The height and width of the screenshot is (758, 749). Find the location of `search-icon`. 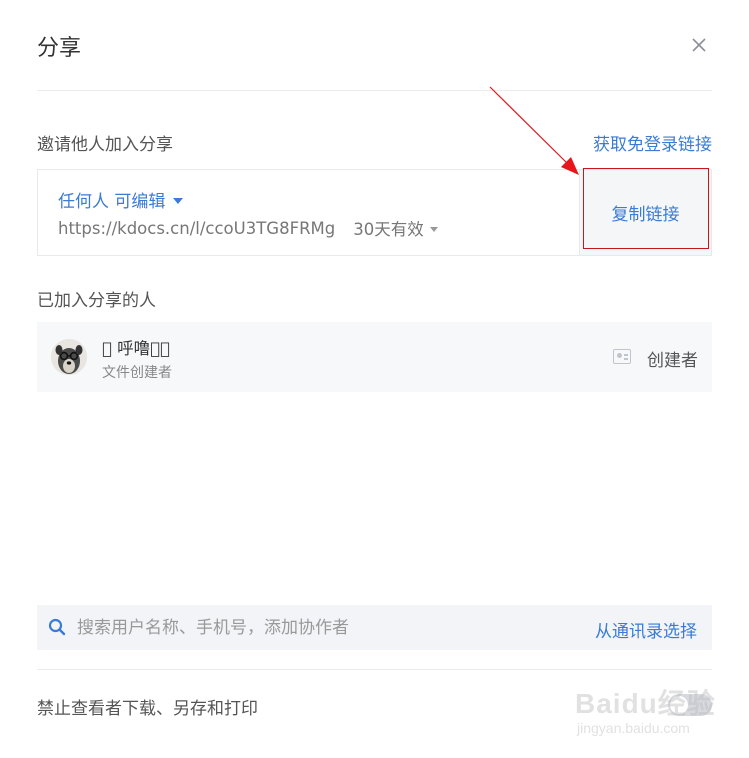

search-icon is located at coordinates (57, 627).